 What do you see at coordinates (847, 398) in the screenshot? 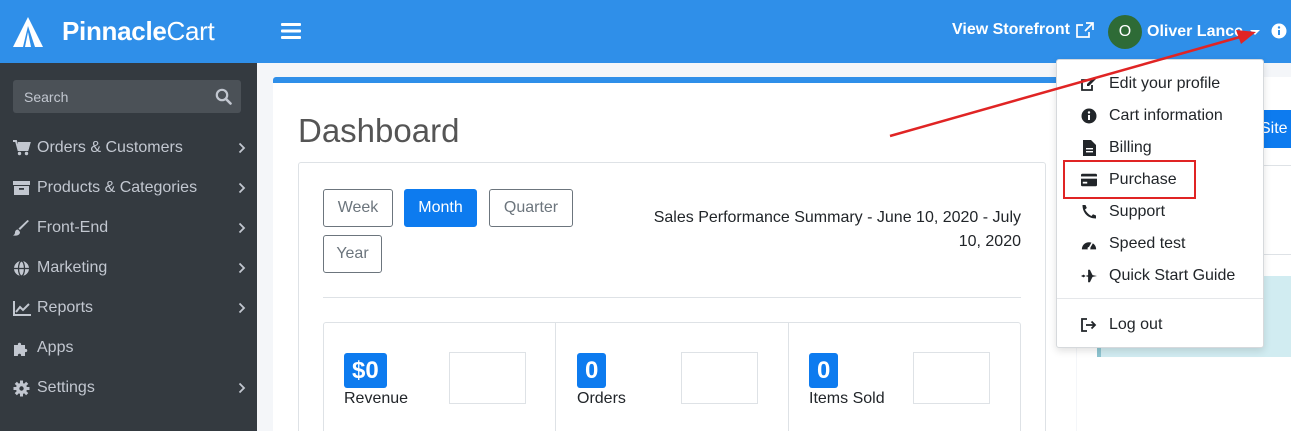
I see `items-sold-label: Items Sold` at bounding box center [847, 398].